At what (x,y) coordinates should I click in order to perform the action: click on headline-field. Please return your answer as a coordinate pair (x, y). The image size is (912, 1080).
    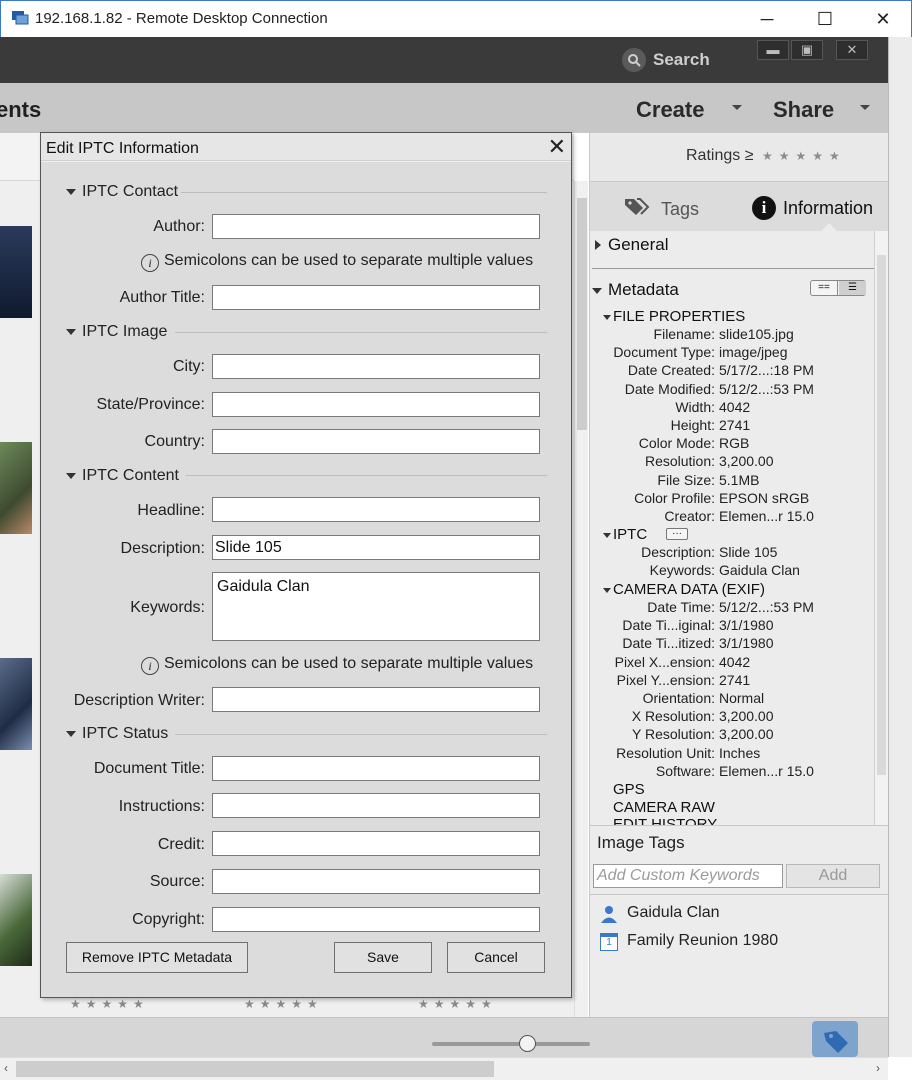
    Looking at the image, I should click on (376, 509).